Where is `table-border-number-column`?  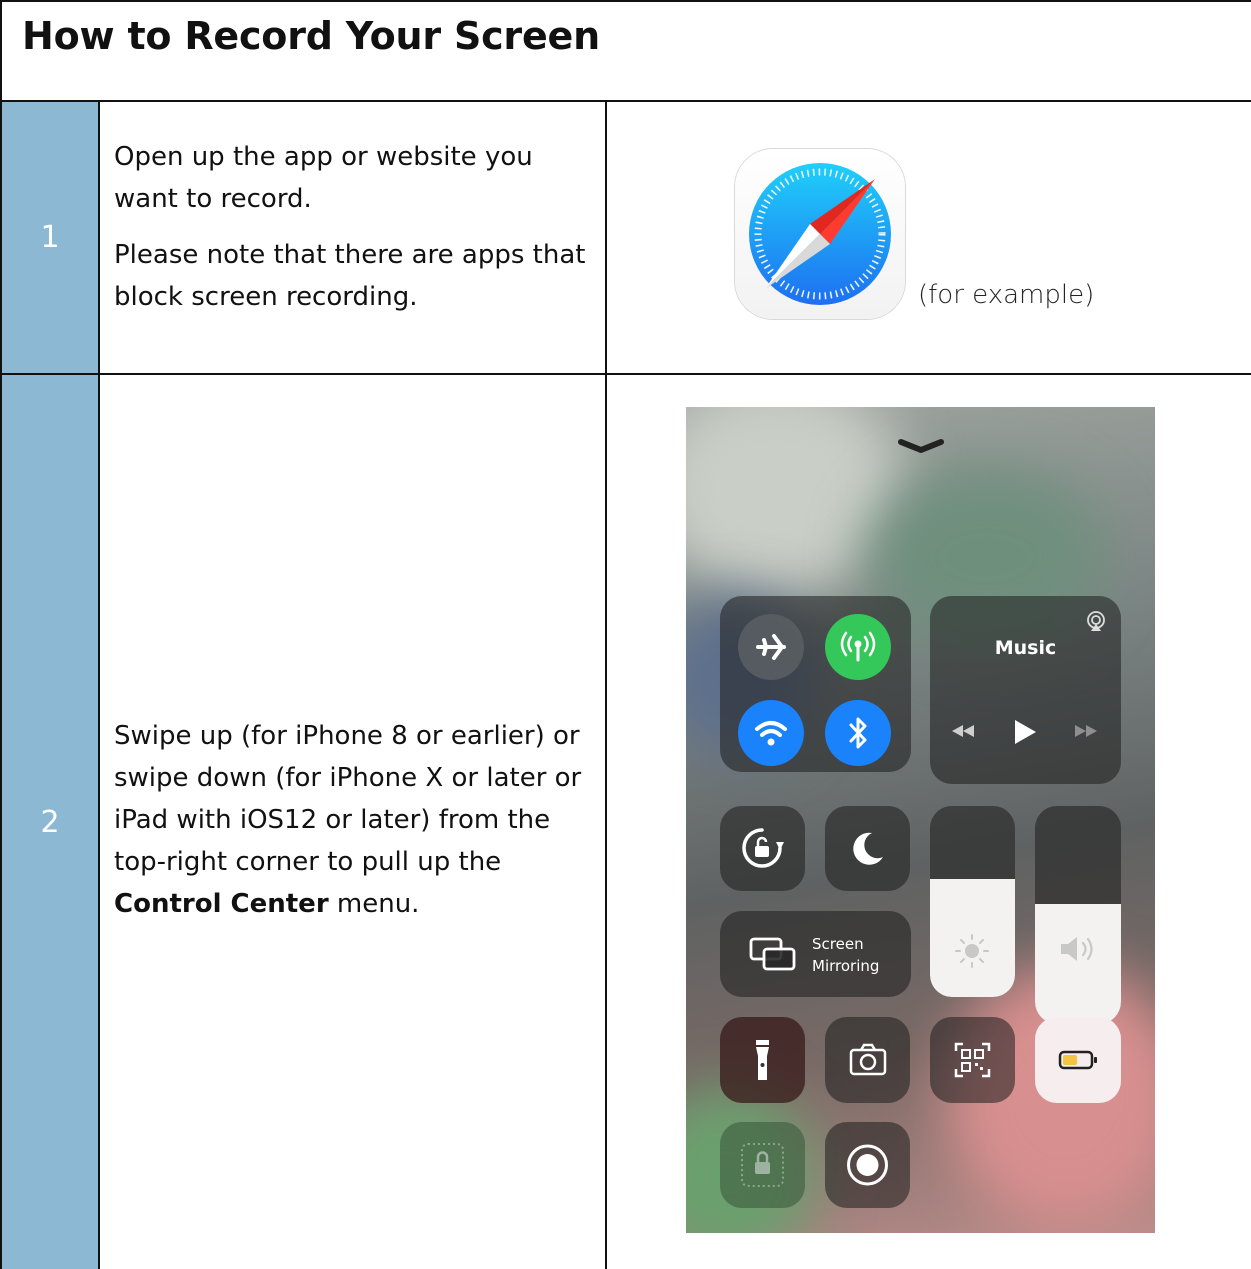 table-border-number-column is located at coordinates (99, 684).